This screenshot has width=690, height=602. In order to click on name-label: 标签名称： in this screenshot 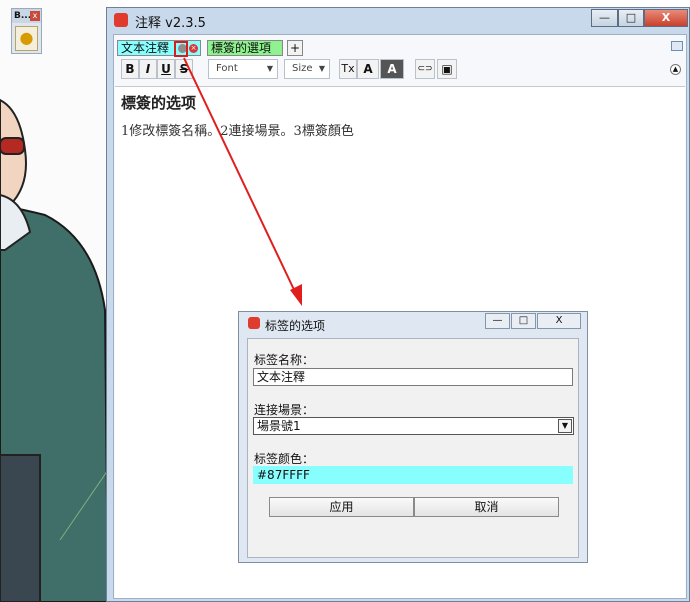, I will do `click(284, 360)`.